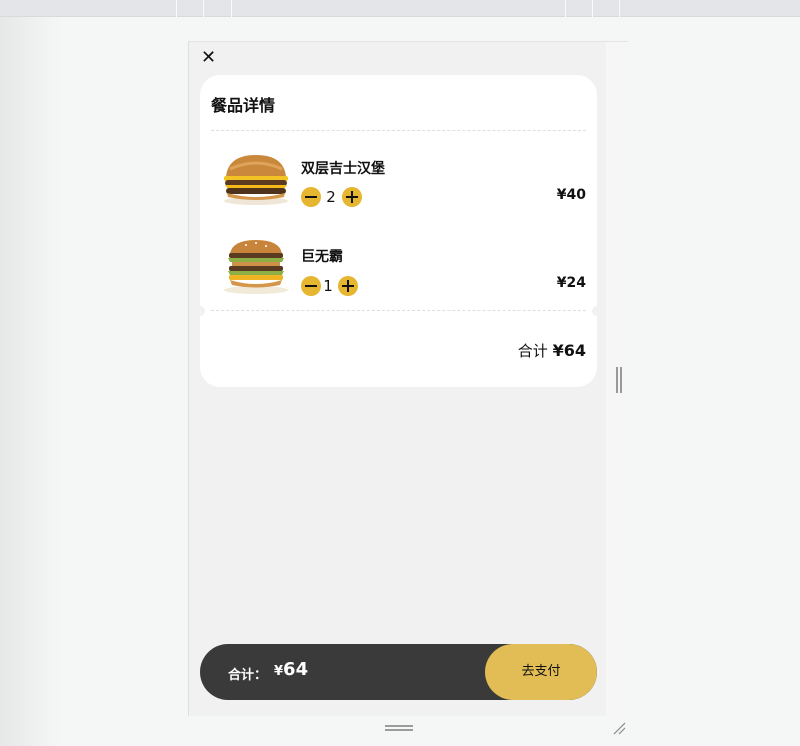 The width and height of the screenshot is (800, 746). I want to click on resize-corner-icon, so click(619, 728).